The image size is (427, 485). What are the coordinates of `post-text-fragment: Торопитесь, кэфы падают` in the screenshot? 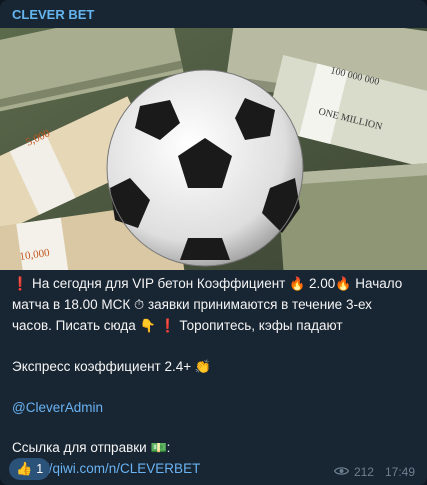 It's located at (259, 325).